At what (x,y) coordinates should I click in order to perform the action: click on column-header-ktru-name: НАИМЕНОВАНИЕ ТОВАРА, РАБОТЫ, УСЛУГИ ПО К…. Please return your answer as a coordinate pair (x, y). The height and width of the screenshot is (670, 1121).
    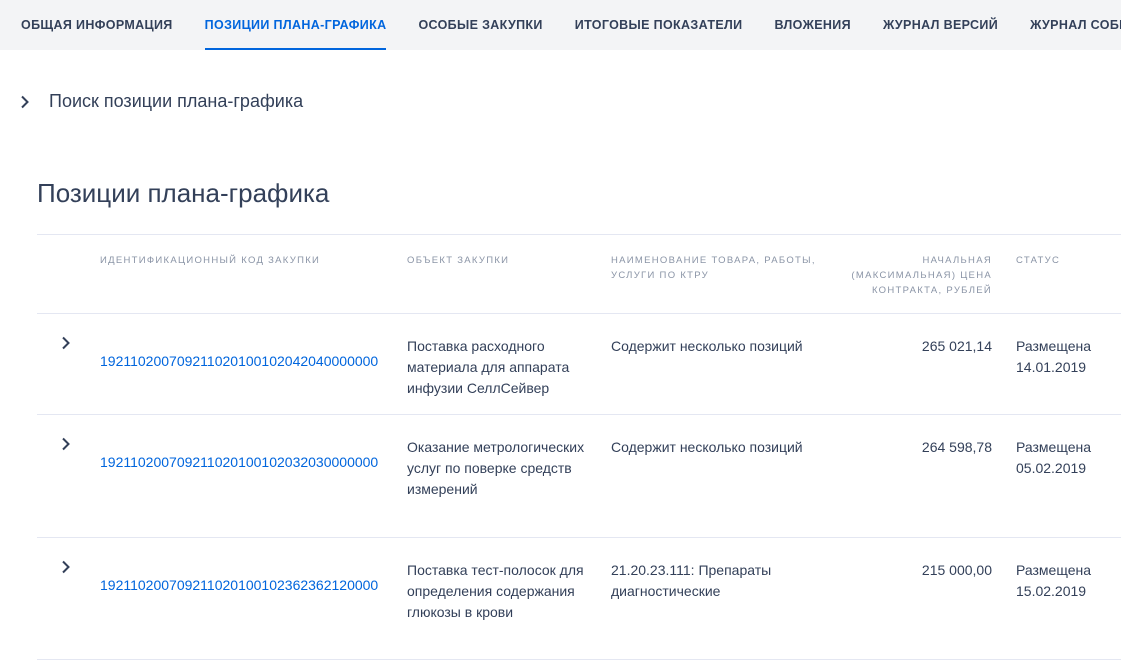
    Looking at the image, I should click on (713, 268).